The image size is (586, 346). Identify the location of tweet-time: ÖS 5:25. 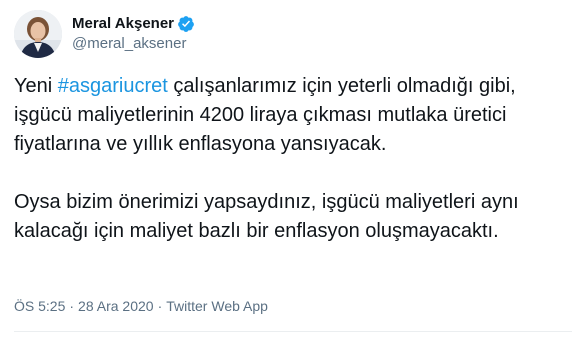
(39, 306).